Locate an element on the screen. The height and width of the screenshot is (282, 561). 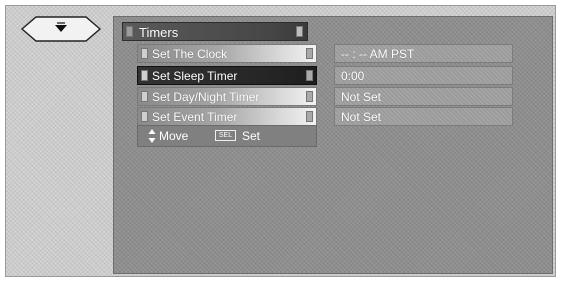
sel-button-icon: SEL is located at coordinates (225, 135).